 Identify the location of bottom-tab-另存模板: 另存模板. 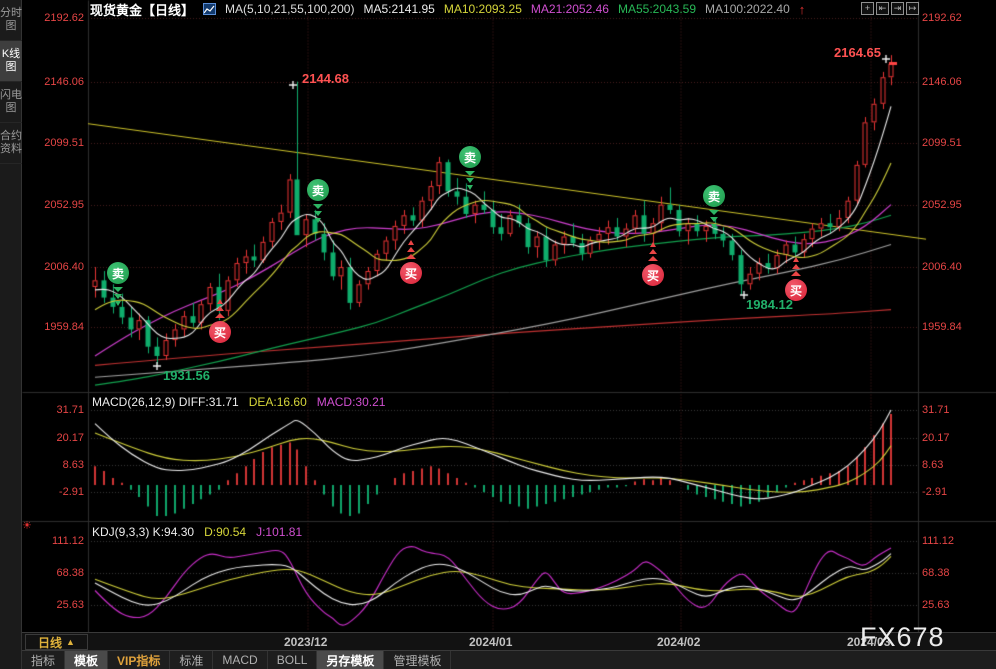
(351, 660).